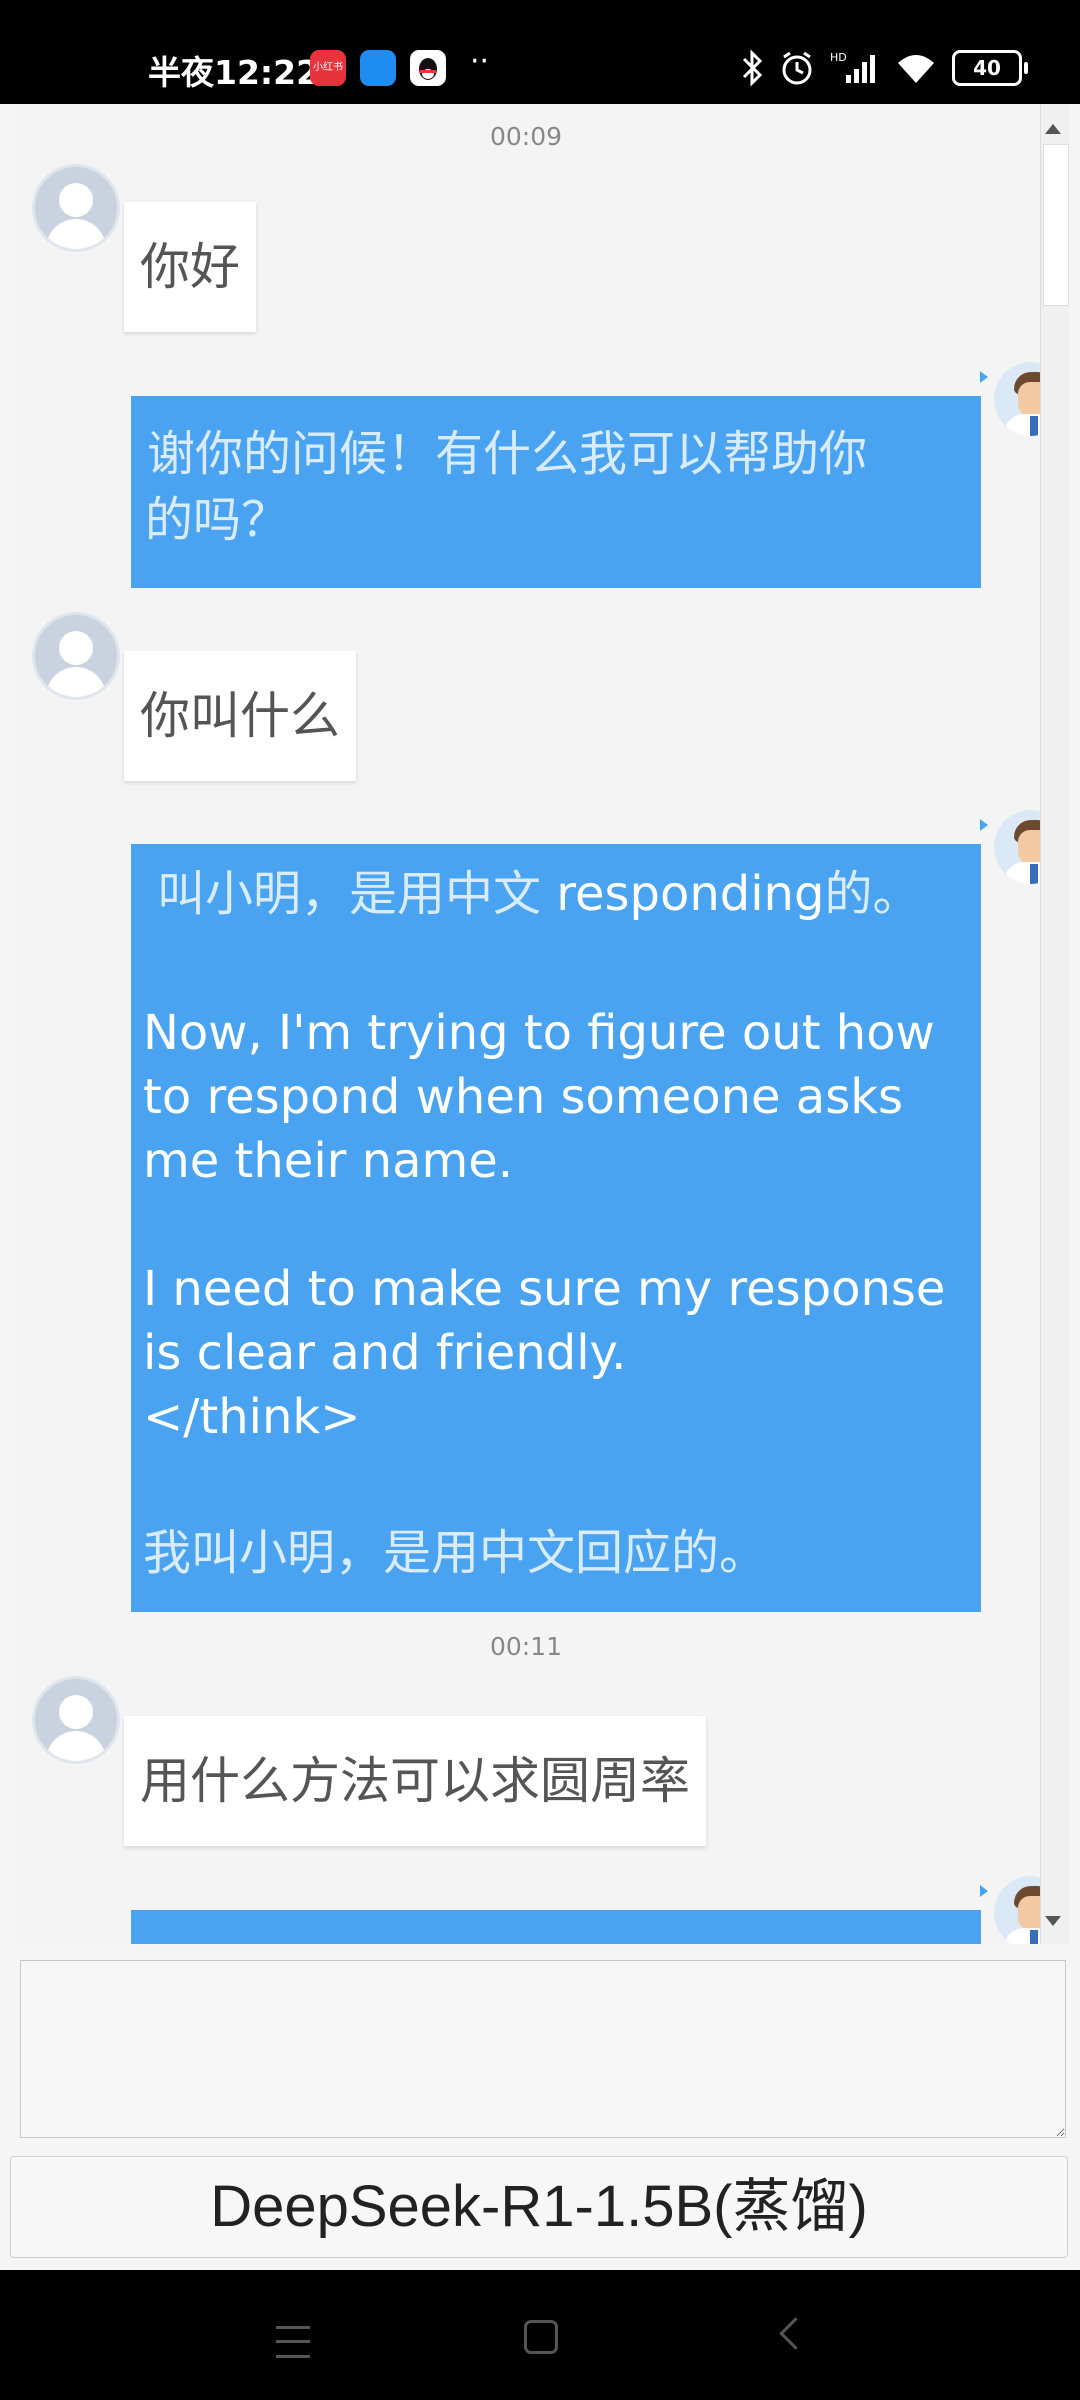  What do you see at coordinates (884, 68) in the screenshot?
I see `system-icons: HD 40` at bounding box center [884, 68].